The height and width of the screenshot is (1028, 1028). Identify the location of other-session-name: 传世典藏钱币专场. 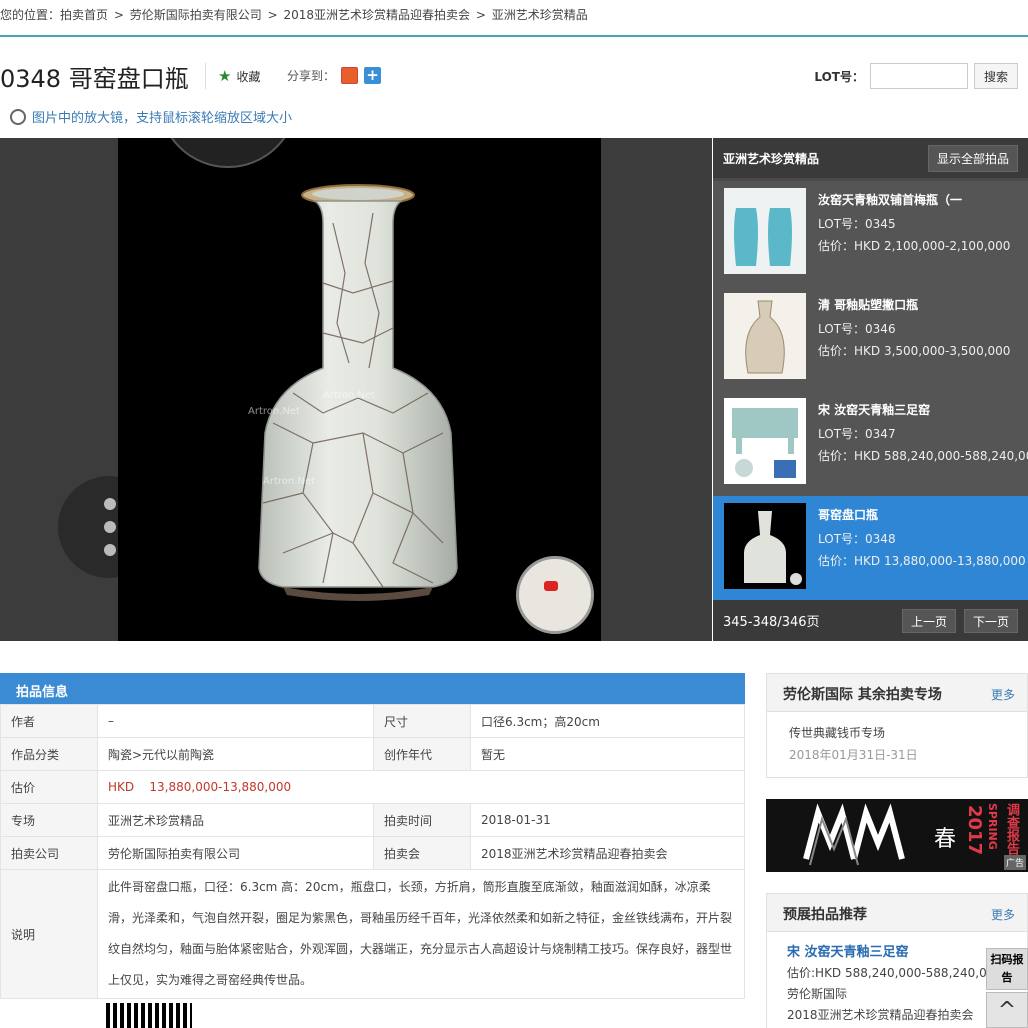
(837, 733).